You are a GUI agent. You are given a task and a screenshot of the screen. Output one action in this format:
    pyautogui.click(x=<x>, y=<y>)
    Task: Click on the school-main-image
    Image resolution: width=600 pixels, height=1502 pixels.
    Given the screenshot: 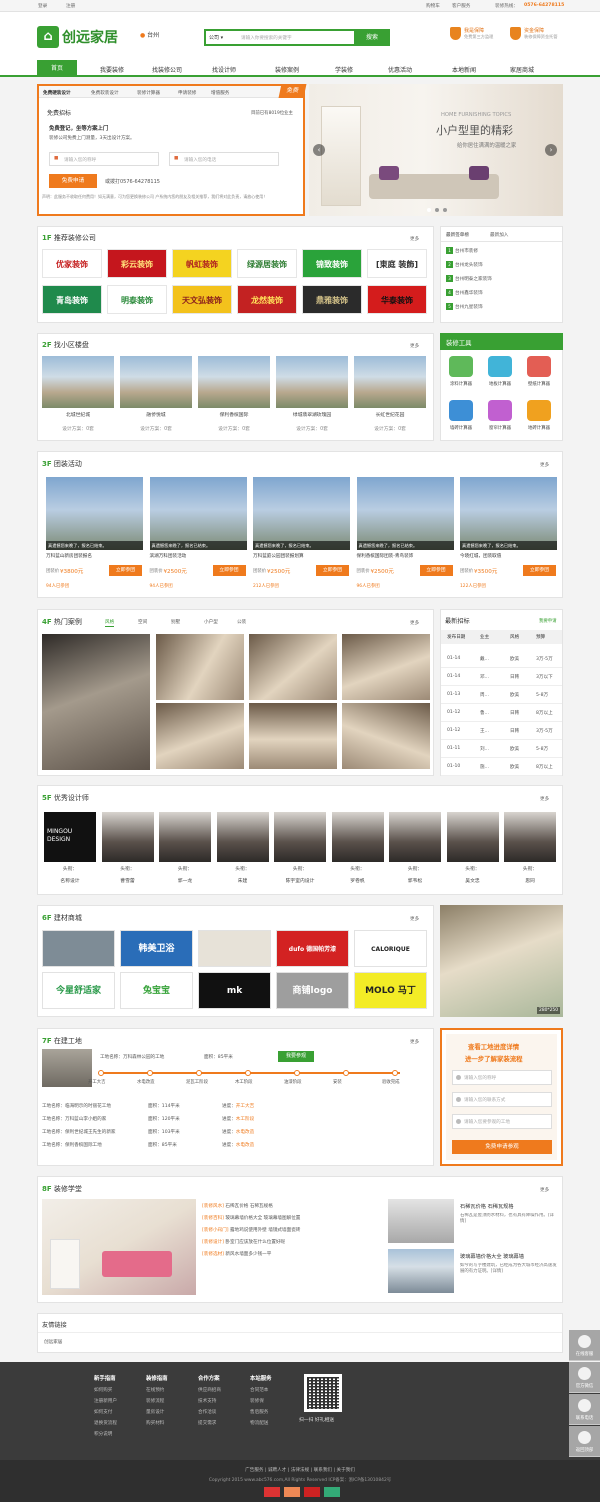 What is the action you would take?
    pyautogui.click(x=119, y=1247)
    